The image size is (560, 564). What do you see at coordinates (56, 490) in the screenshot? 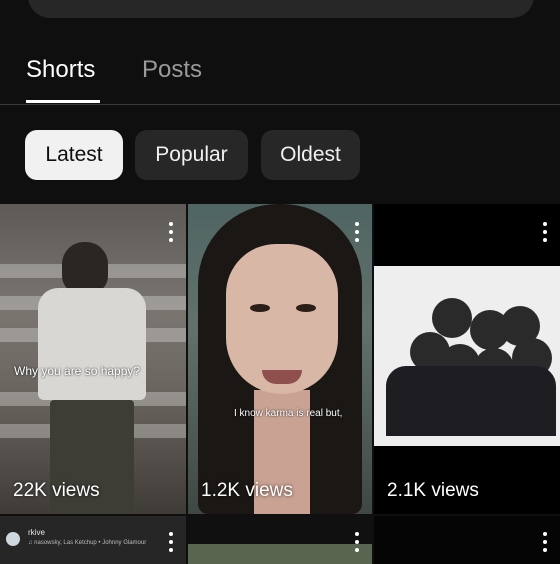
I see `view-count: 22K views` at bounding box center [56, 490].